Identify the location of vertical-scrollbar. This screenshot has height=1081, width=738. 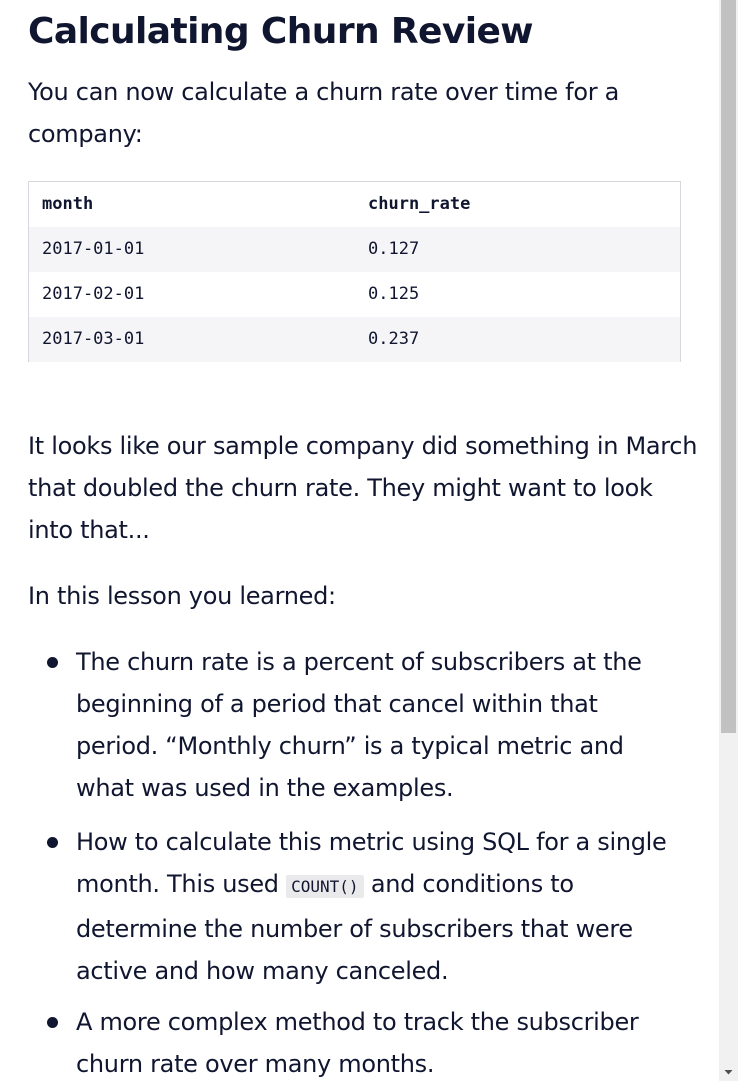
(728, 540).